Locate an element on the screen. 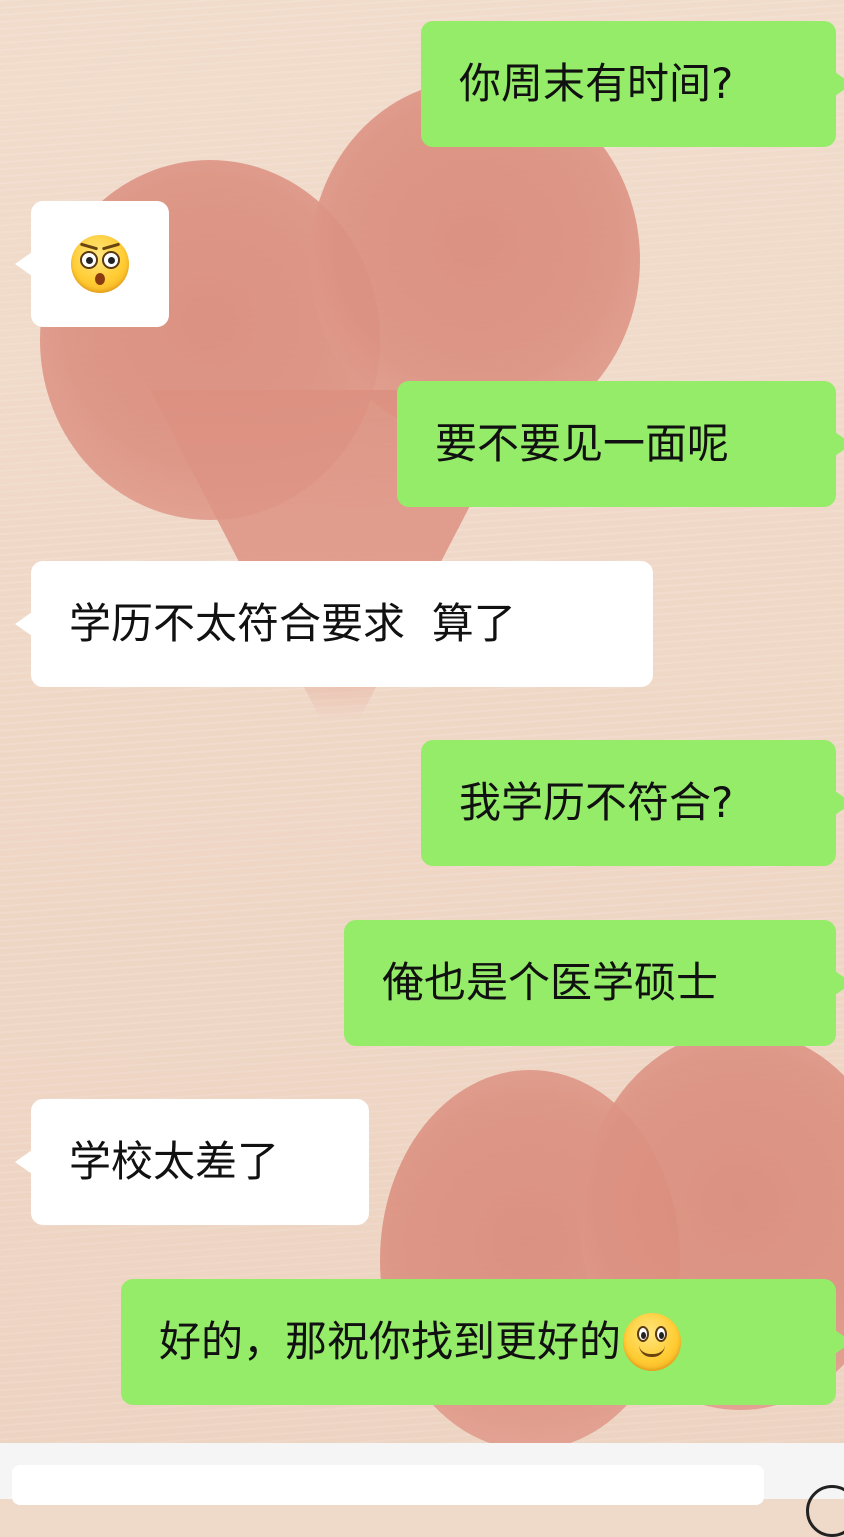 The image size is (844, 1537). message-text: 你周末有时间? is located at coordinates (596, 83).